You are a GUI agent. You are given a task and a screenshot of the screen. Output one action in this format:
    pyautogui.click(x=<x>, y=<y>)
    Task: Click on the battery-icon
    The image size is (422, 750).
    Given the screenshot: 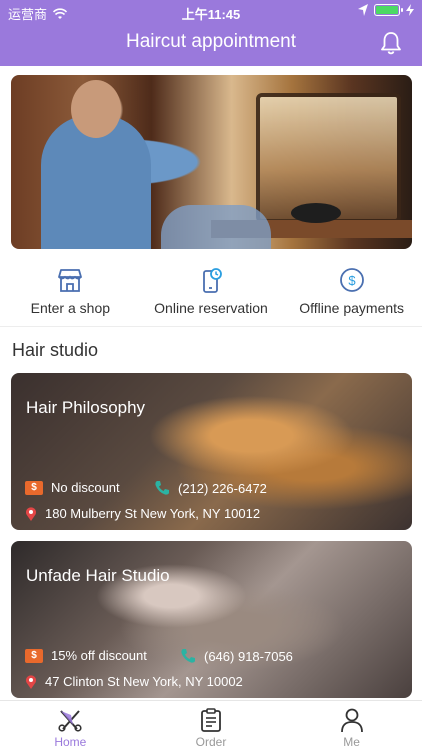 What is the action you would take?
    pyautogui.click(x=388, y=10)
    